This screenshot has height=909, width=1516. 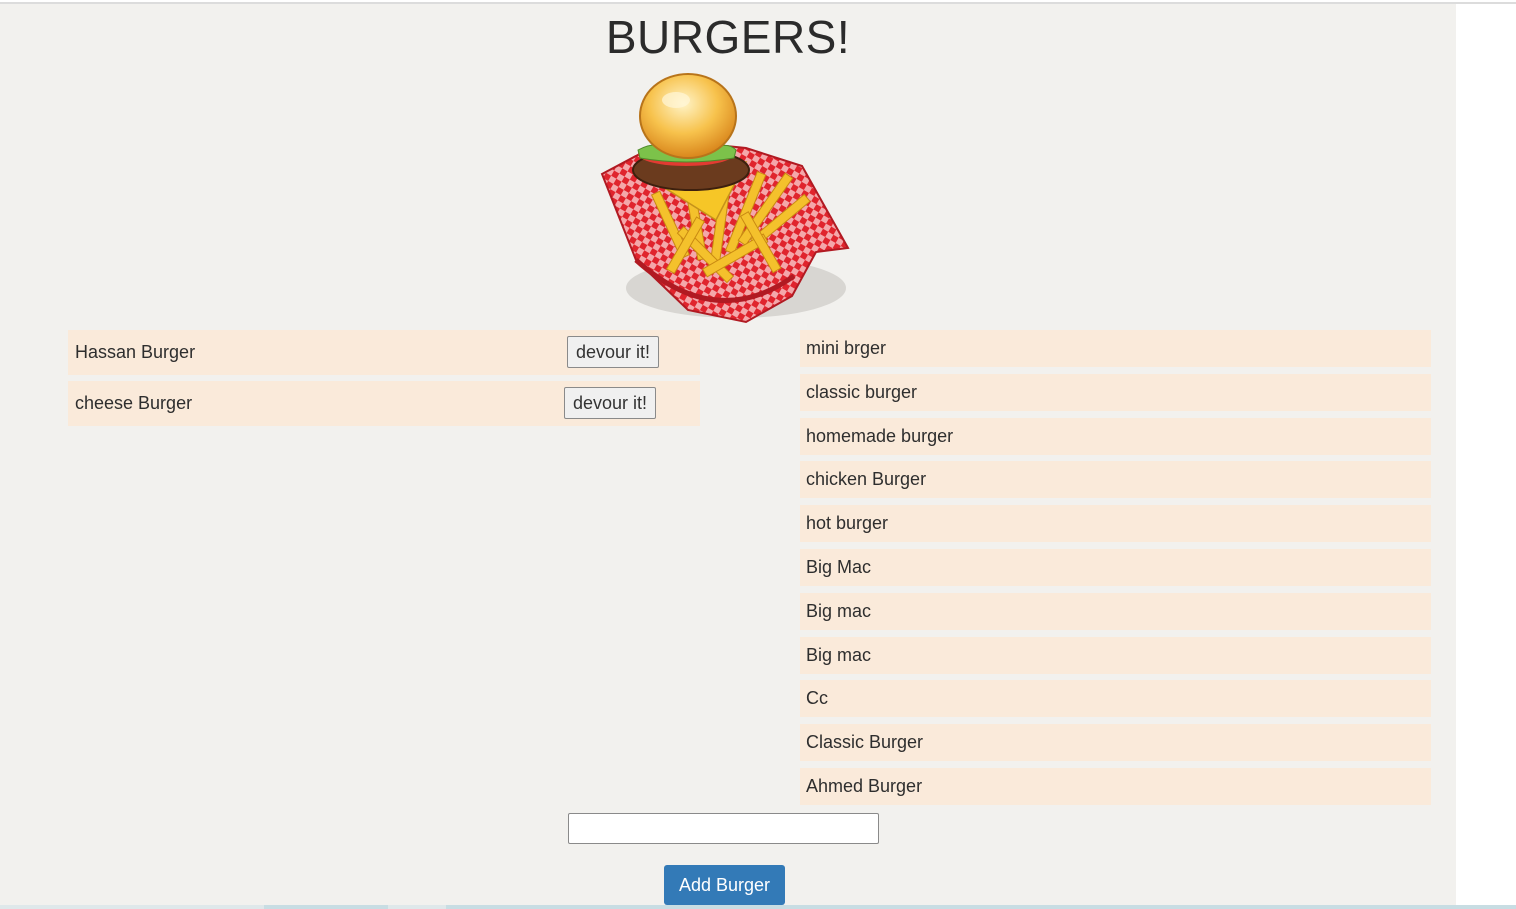 What do you see at coordinates (1115, 348) in the screenshot?
I see `list-item: mini brger` at bounding box center [1115, 348].